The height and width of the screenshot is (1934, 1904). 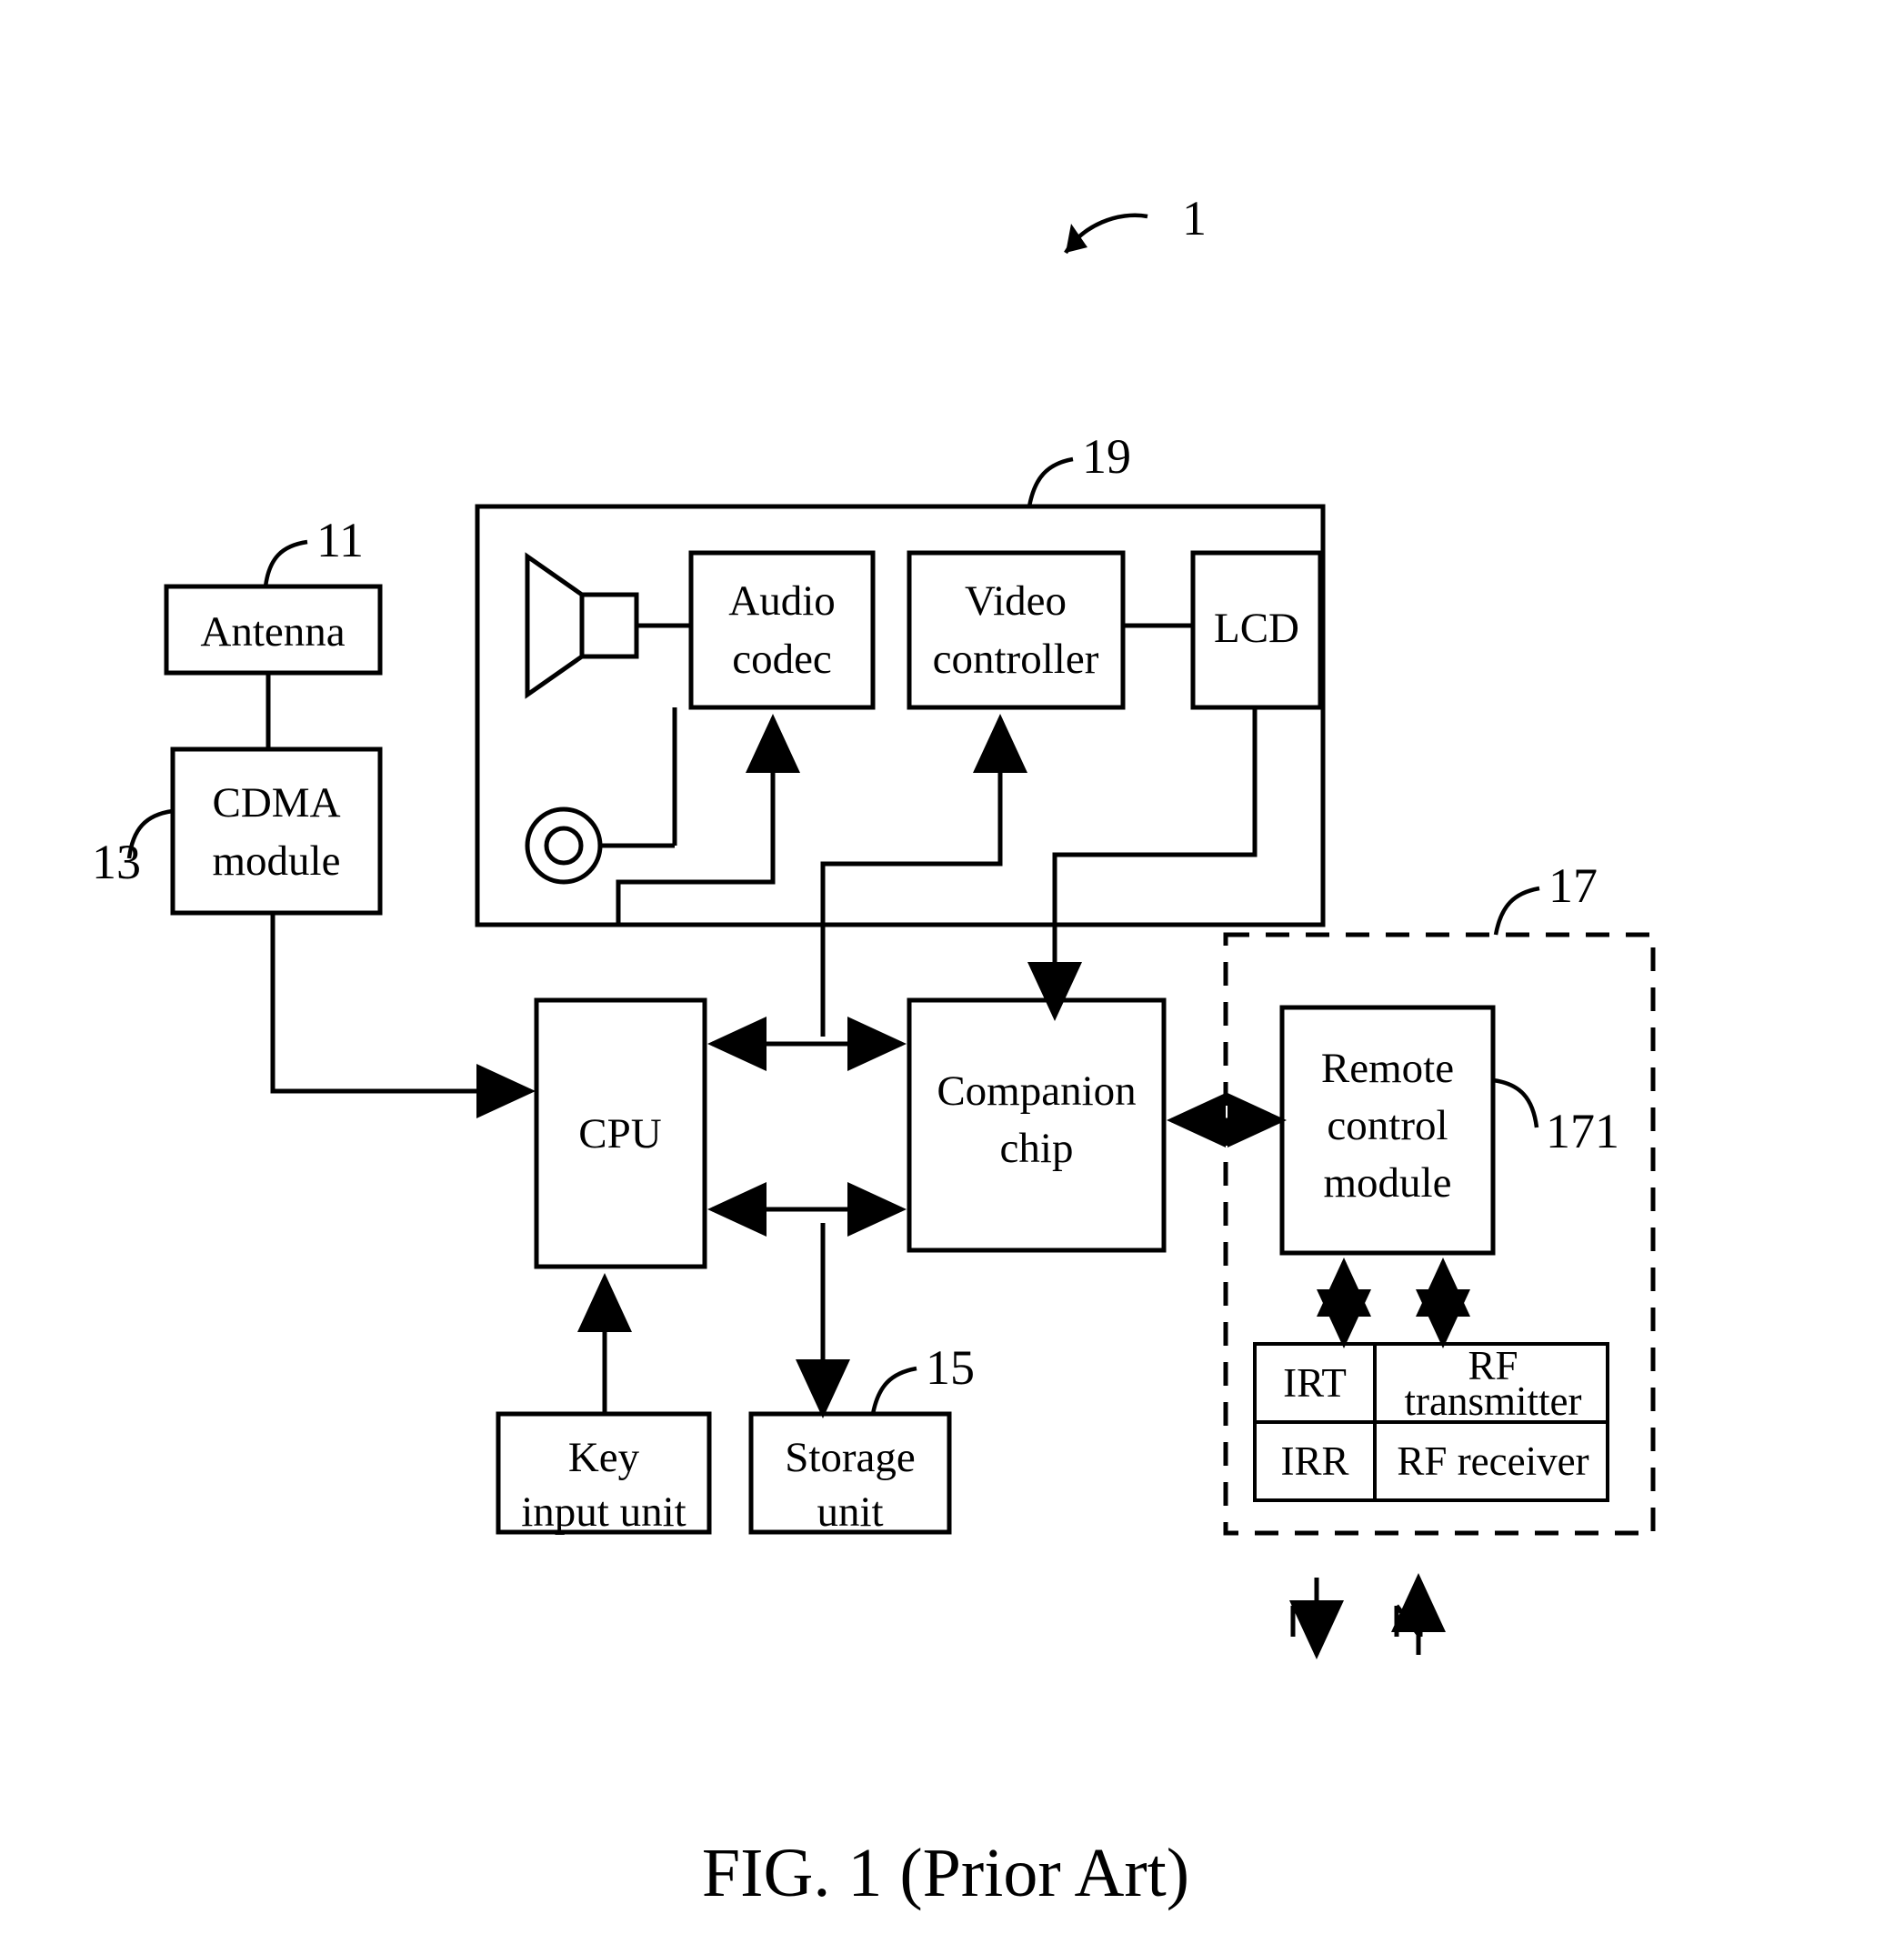 What do you see at coordinates (782, 630) in the screenshot?
I see `audio-codec-box` at bounding box center [782, 630].